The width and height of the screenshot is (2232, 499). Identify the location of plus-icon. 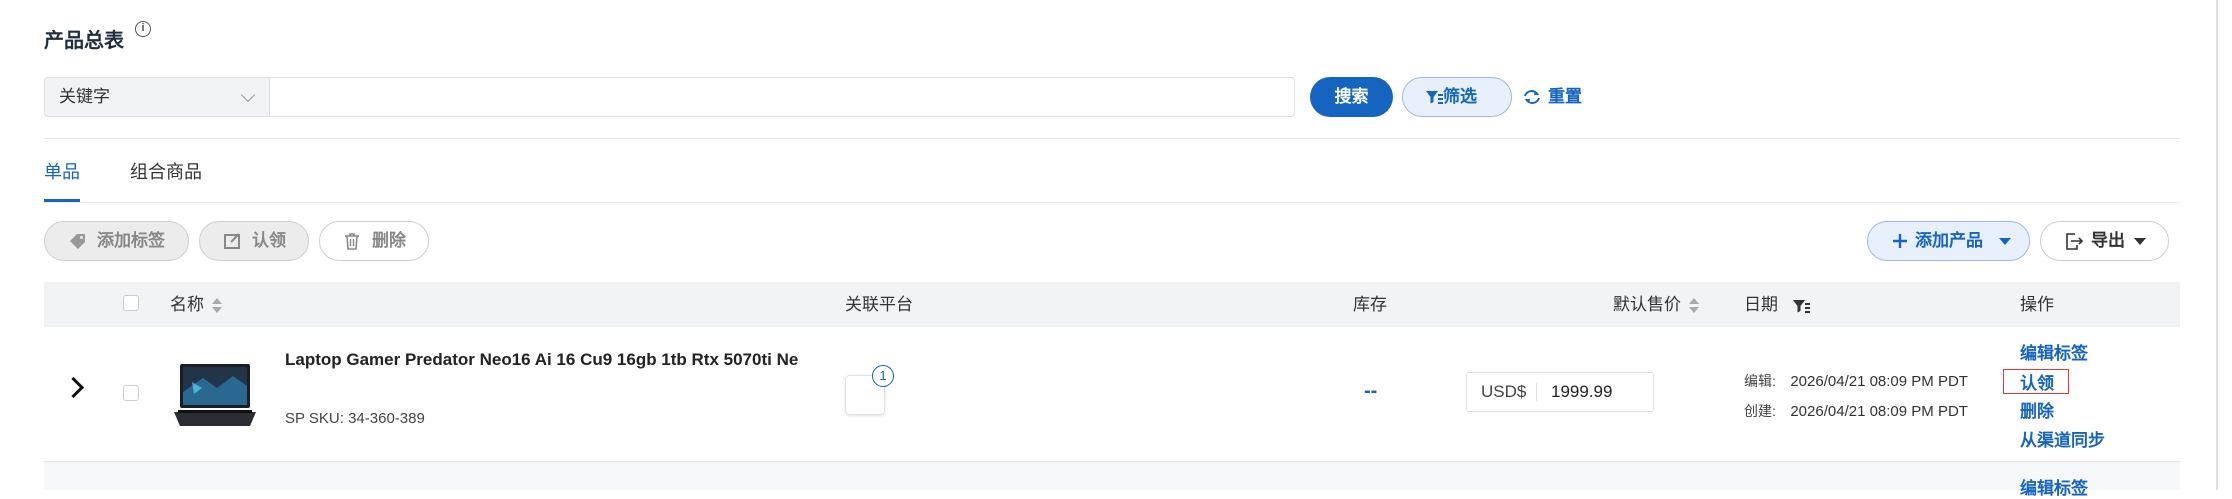
(1900, 241).